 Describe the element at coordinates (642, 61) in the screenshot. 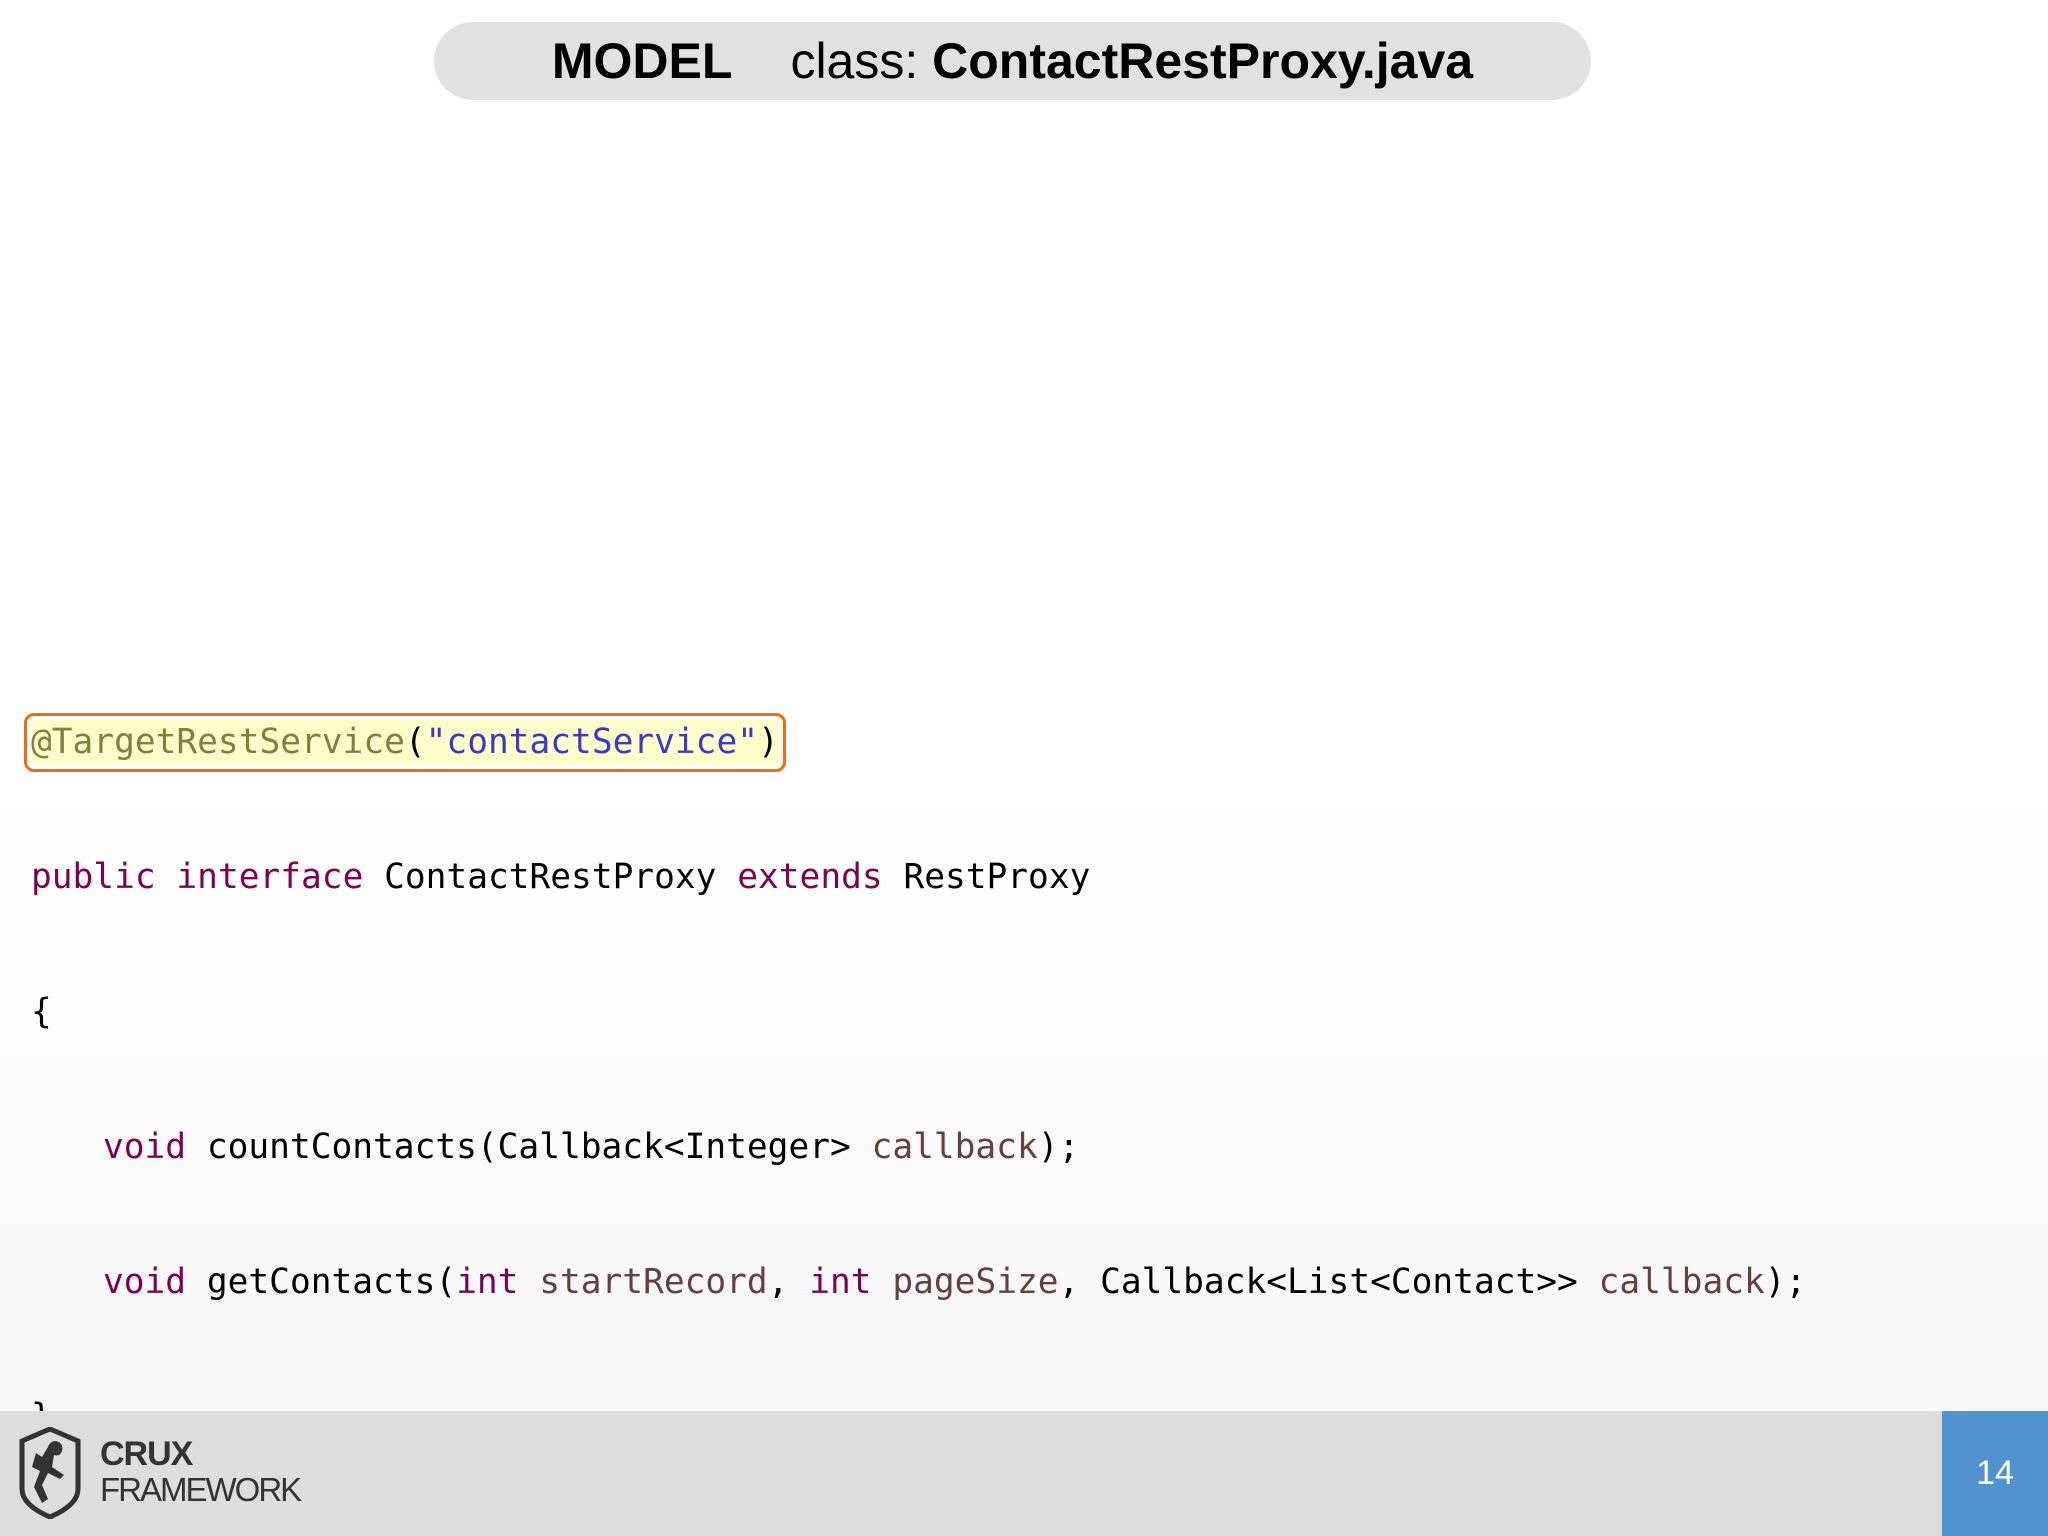

I see `title-section: MODEL` at that location.